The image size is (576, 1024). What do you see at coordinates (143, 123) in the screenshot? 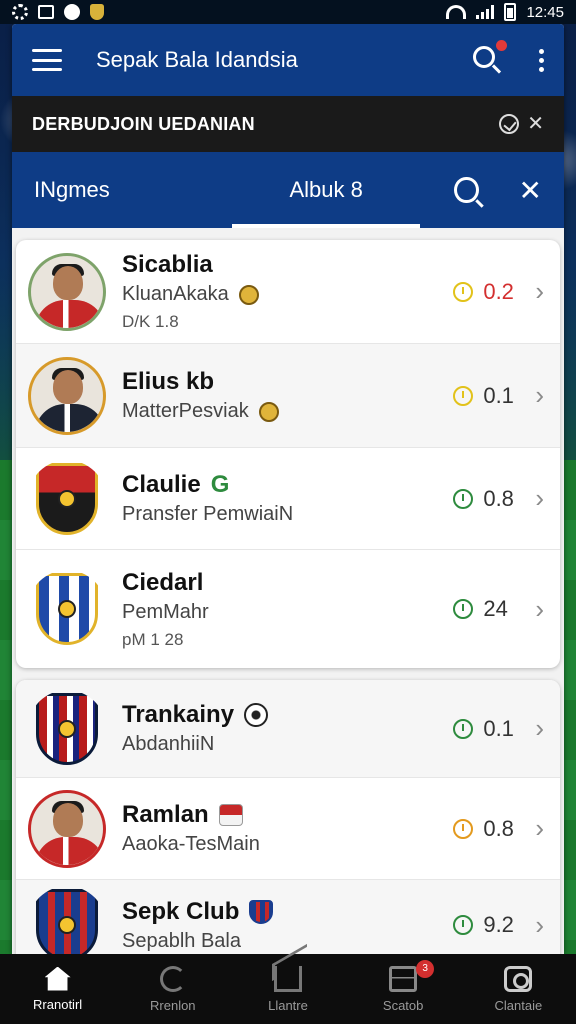
I see `banner-text: DERBUDJOIN UEDANIAN` at bounding box center [143, 123].